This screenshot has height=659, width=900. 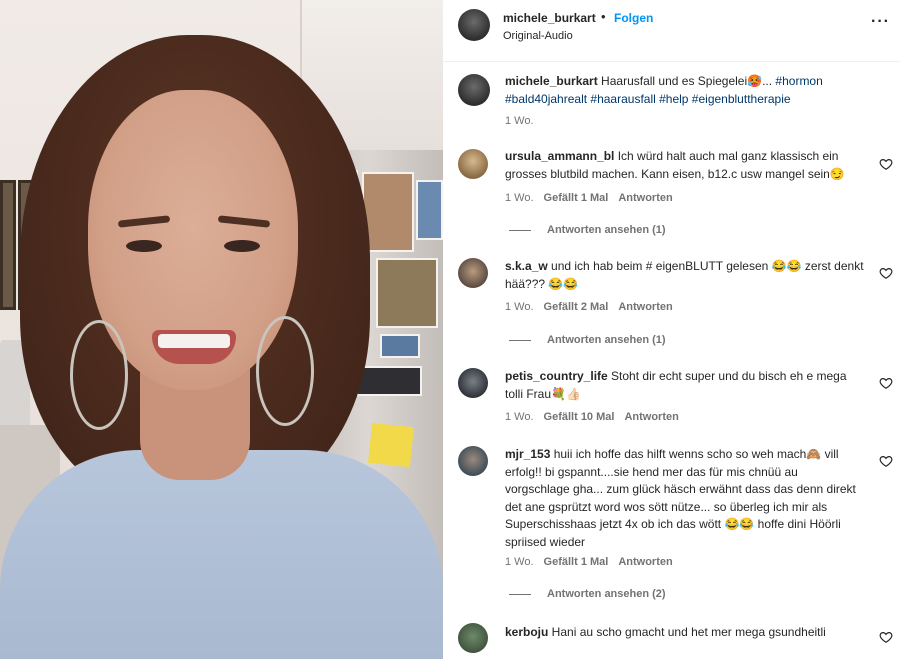 I want to click on follow-button: Folgen, so click(x=633, y=18).